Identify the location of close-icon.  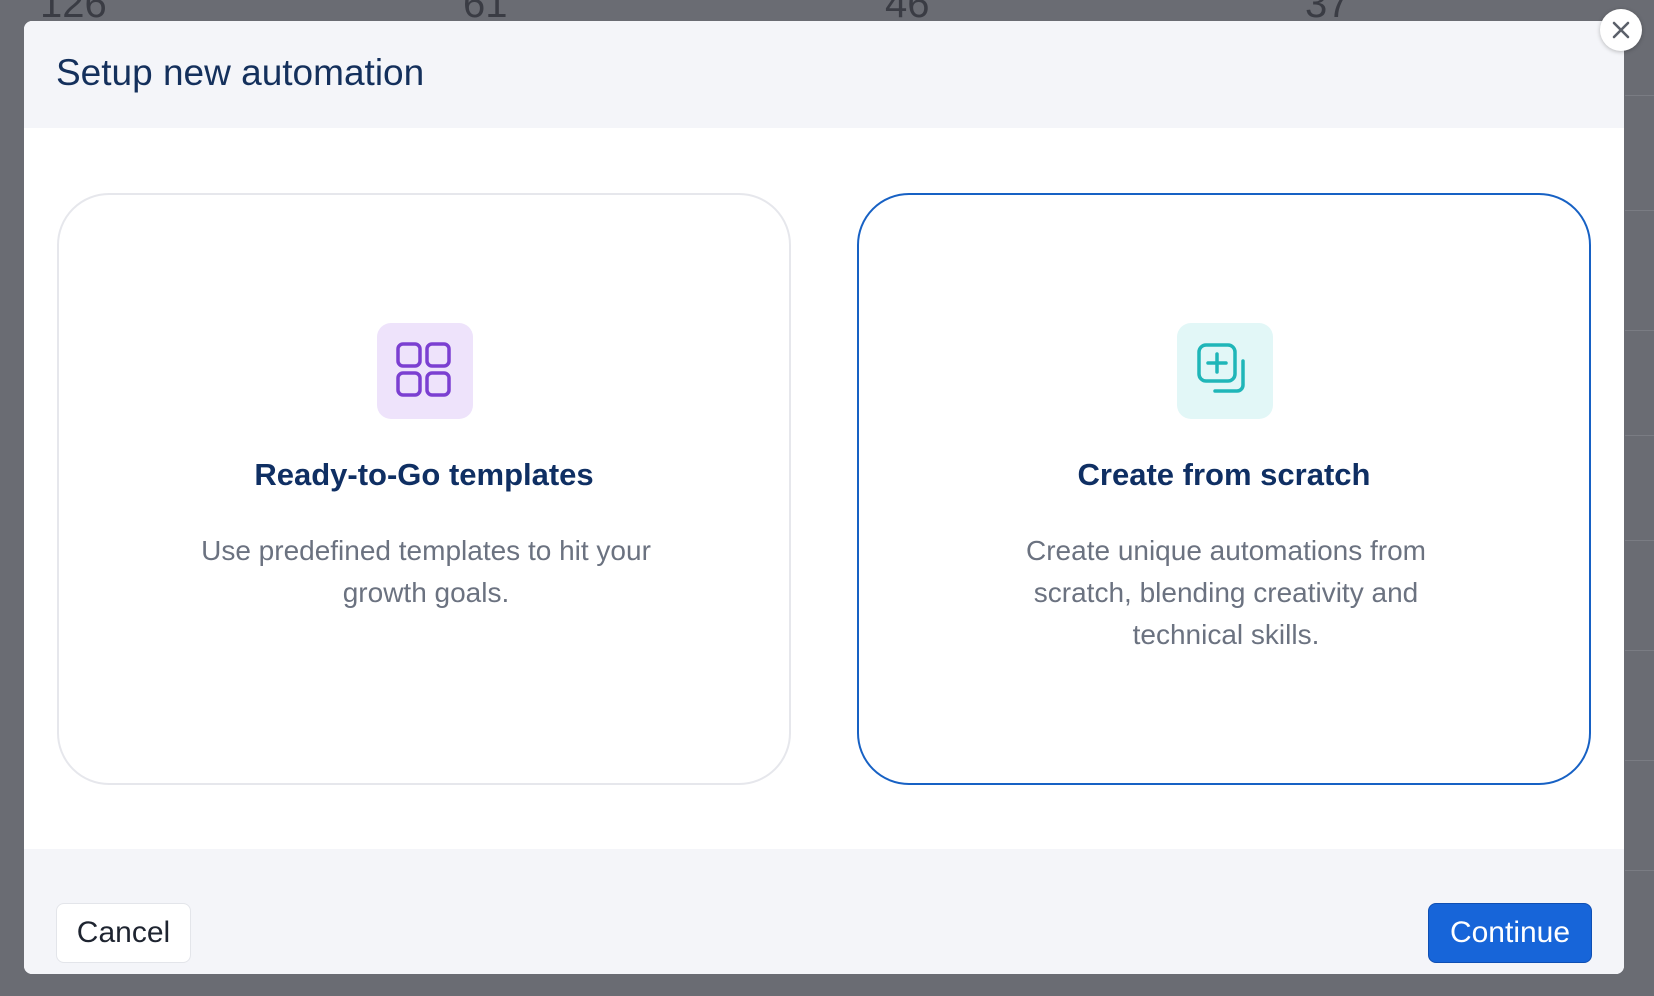
(1621, 30).